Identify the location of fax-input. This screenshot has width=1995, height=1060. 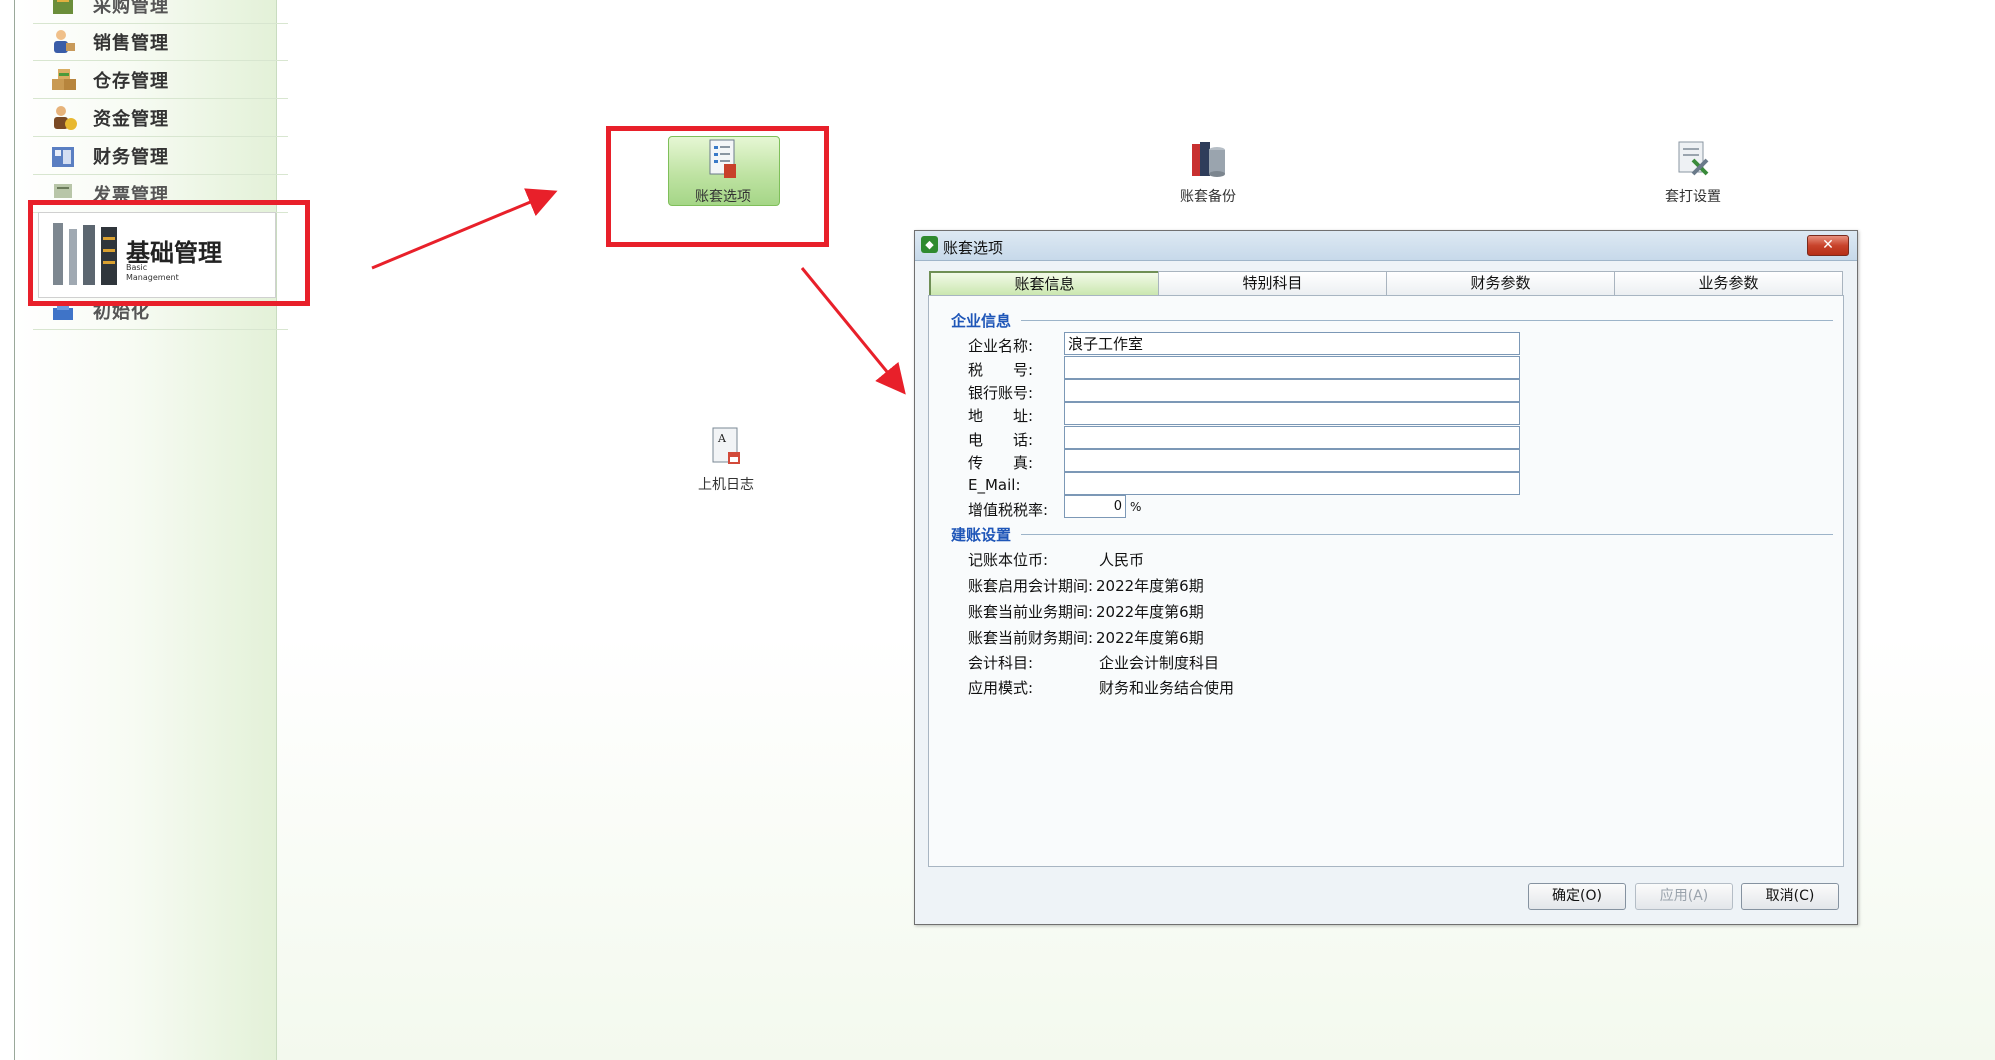
(1292, 460).